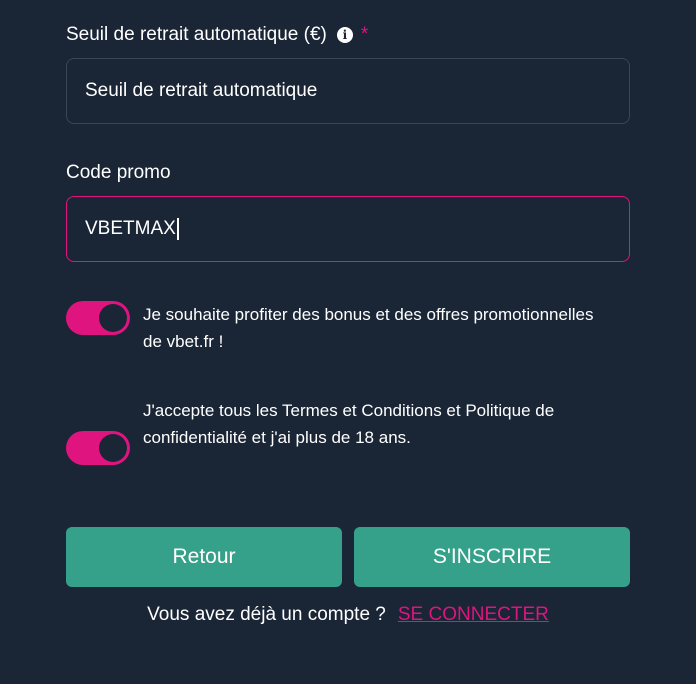  I want to click on login-question: Vous avez déjà un compte ?, so click(266, 614).